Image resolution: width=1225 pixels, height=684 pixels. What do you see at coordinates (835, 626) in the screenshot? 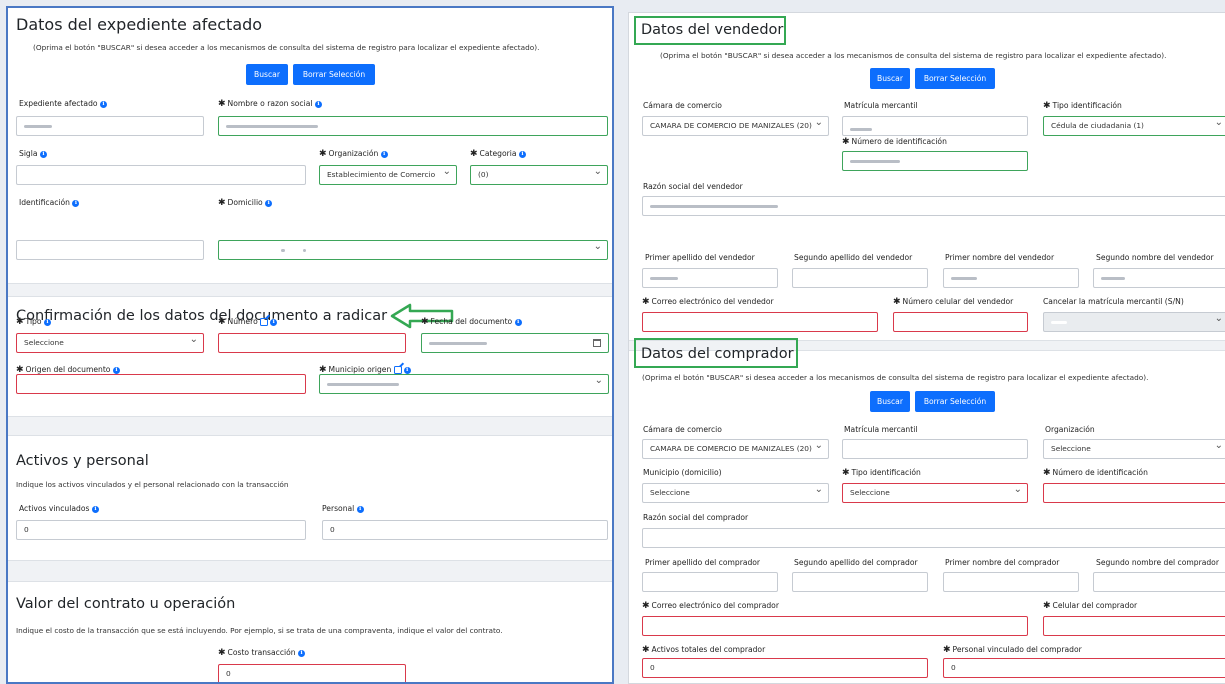
I see `comprador-correo-input` at bounding box center [835, 626].